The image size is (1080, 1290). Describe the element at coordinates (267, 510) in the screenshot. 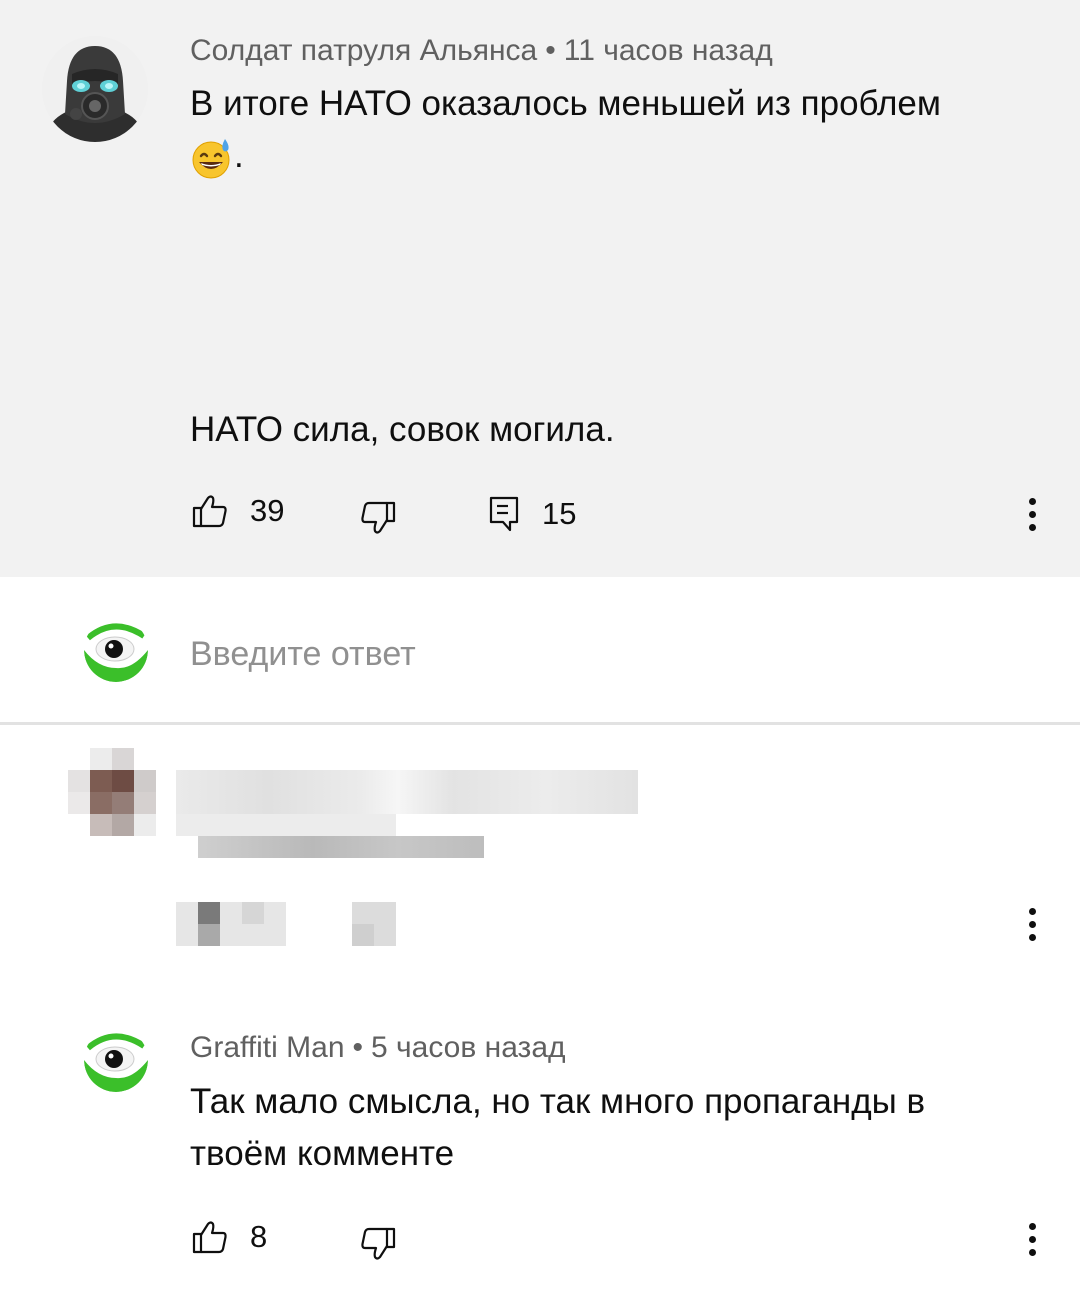

I see `like-count: 39` at that location.